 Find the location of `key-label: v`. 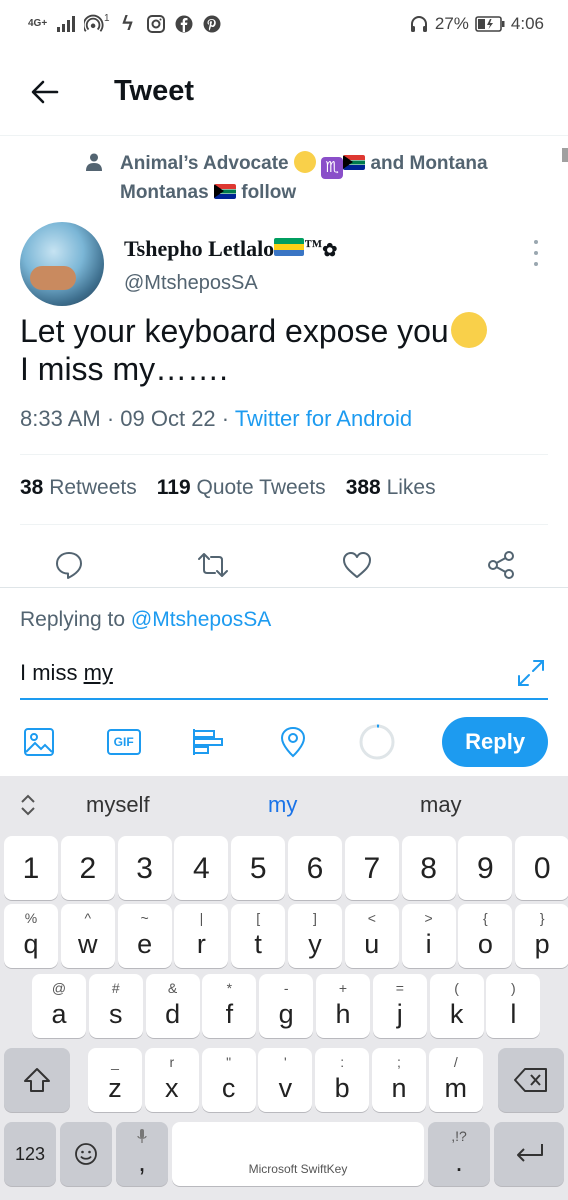

key-label: v is located at coordinates (285, 1088).